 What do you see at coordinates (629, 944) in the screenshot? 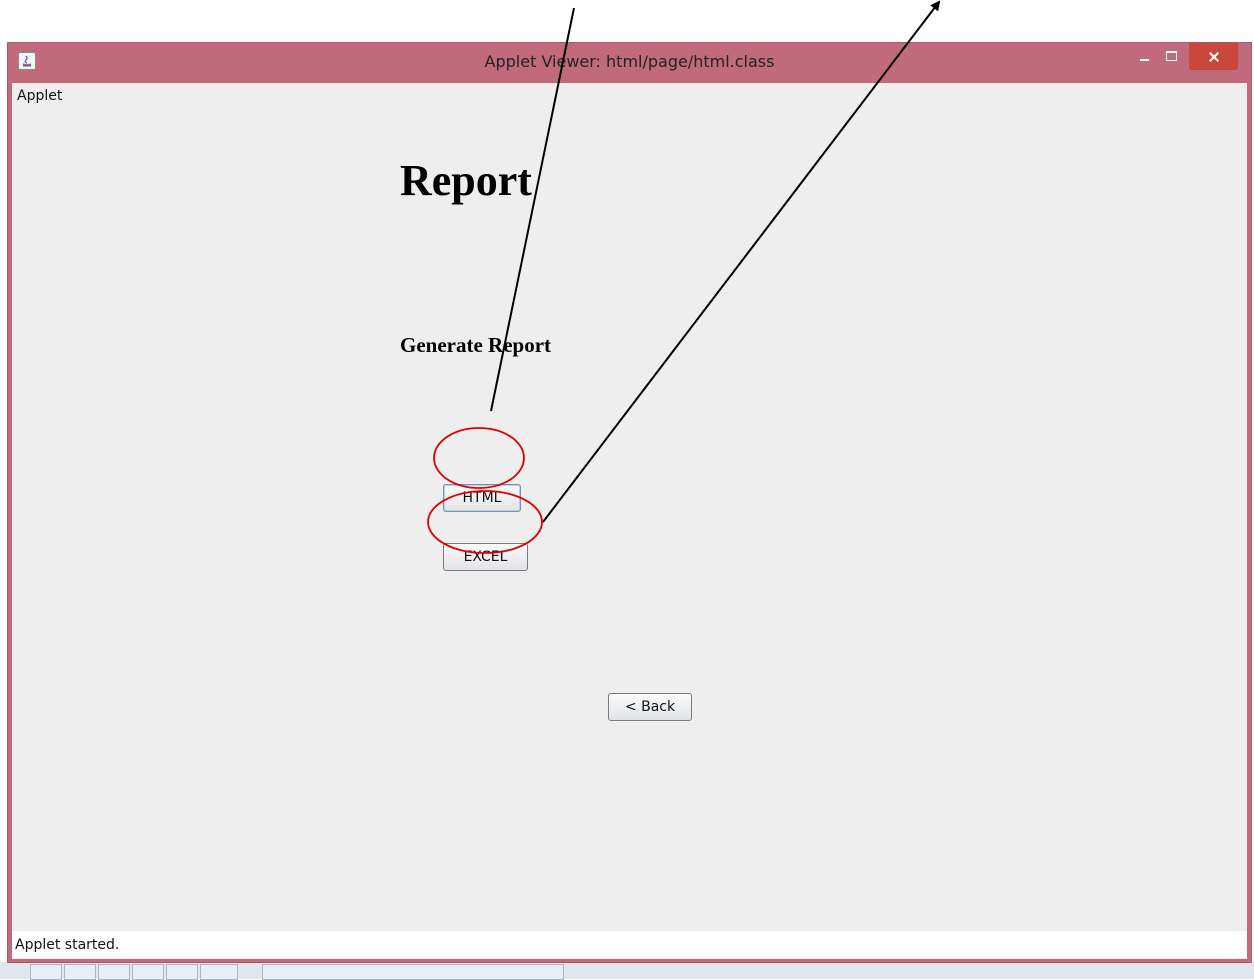
I see `status-bar: Applet started.` at bounding box center [629, 944].